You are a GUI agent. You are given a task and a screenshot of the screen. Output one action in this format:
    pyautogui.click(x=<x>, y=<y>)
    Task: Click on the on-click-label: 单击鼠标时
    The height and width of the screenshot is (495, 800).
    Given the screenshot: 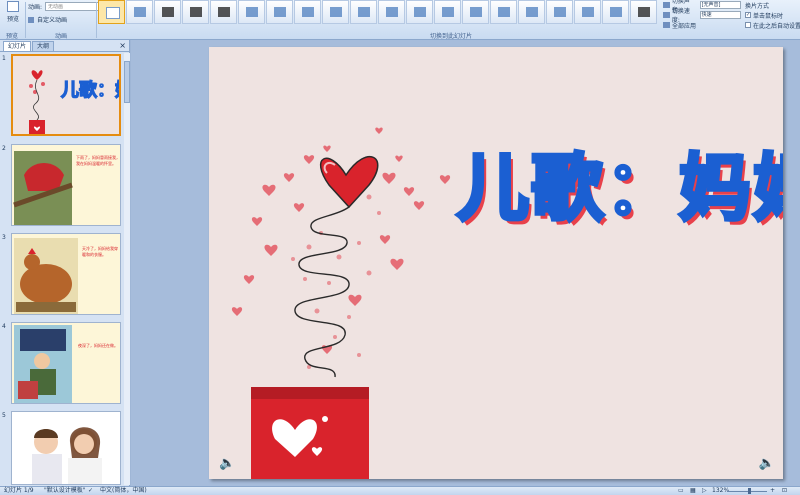 What is the action you would take?
    pyautogui.click(x=768, y=16)
    